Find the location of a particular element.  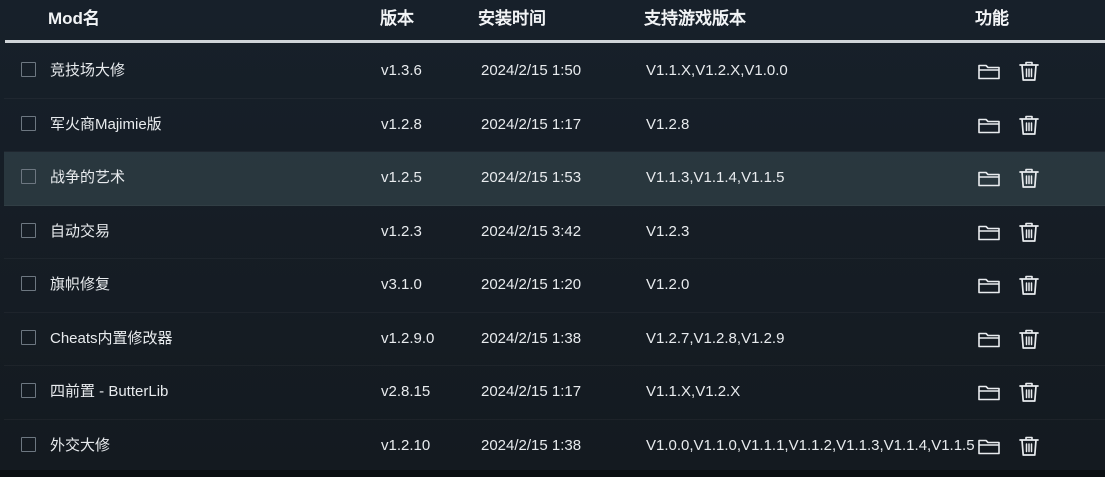

mod-install-time: 2024/2/15 1:53 is located at coordinates (531, 177).